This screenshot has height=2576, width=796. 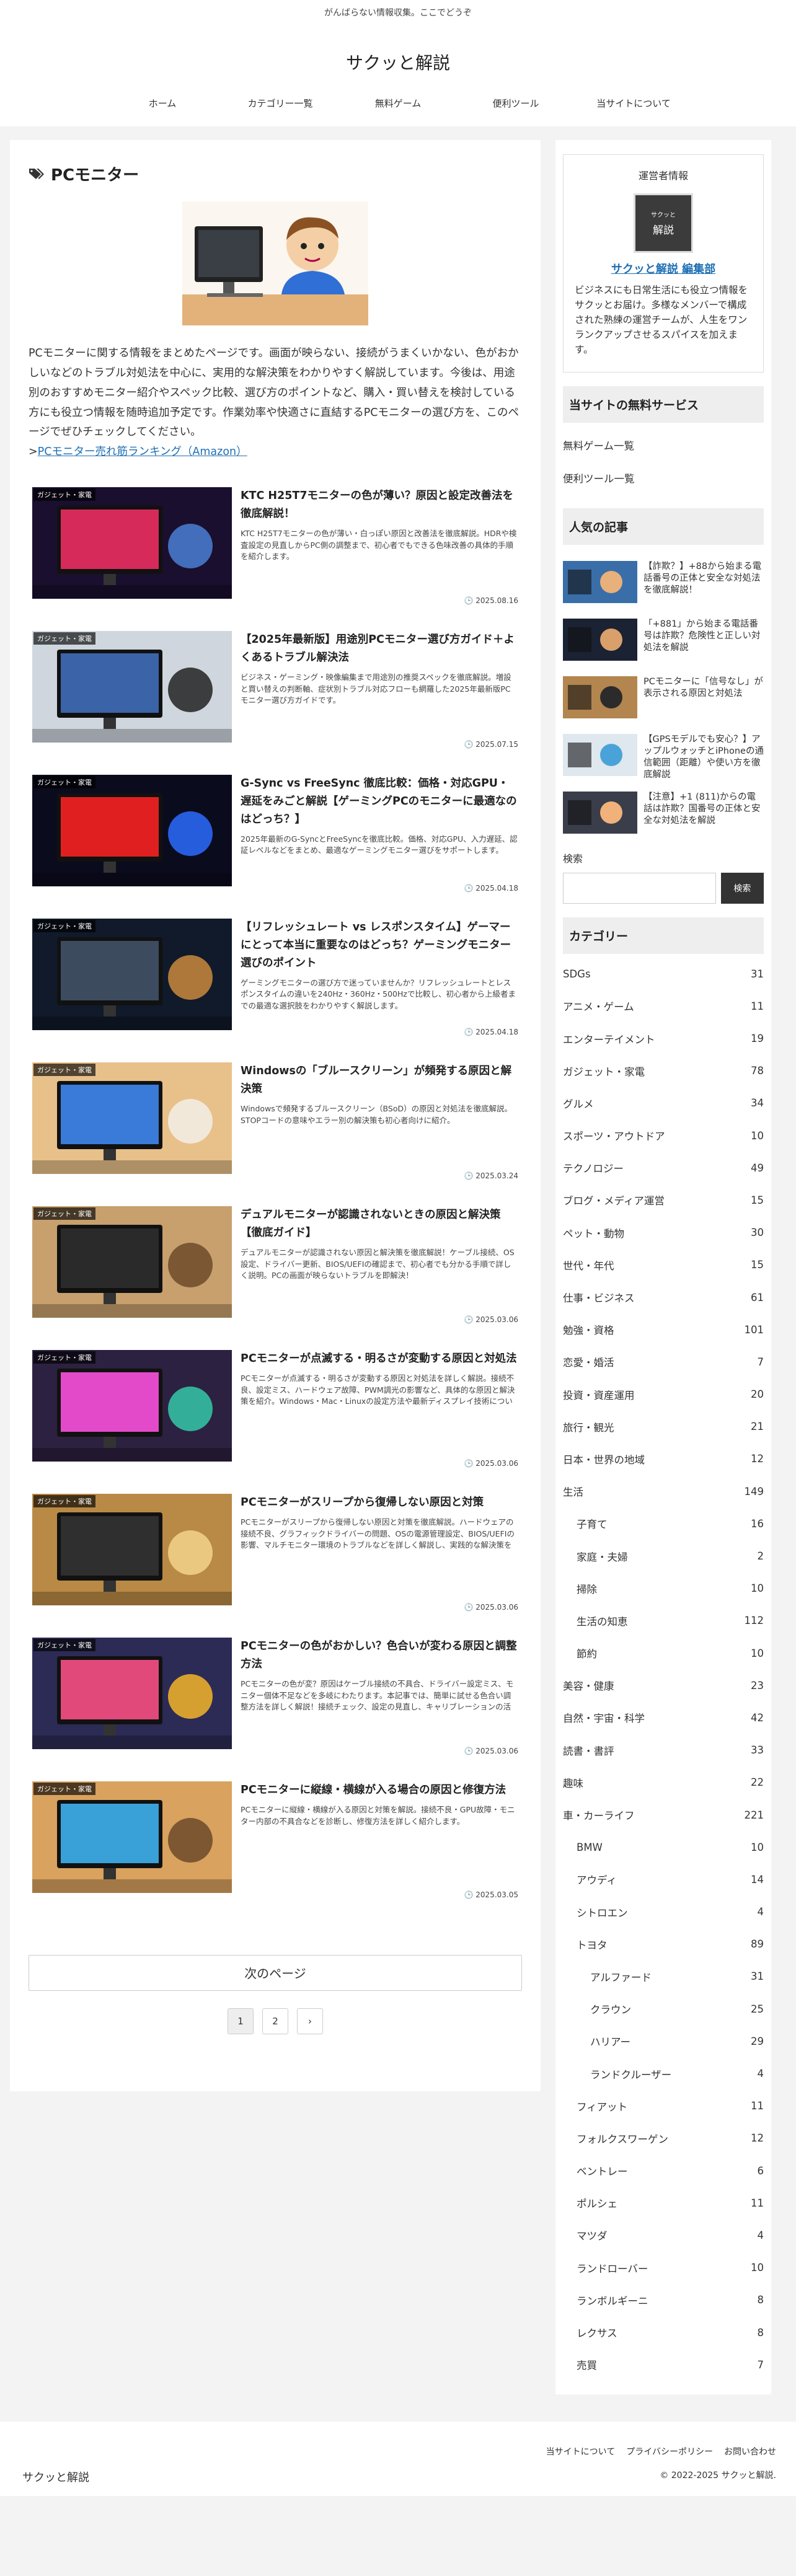 I want to click on category-item: 生活 149, so click(x=663, y=1491).